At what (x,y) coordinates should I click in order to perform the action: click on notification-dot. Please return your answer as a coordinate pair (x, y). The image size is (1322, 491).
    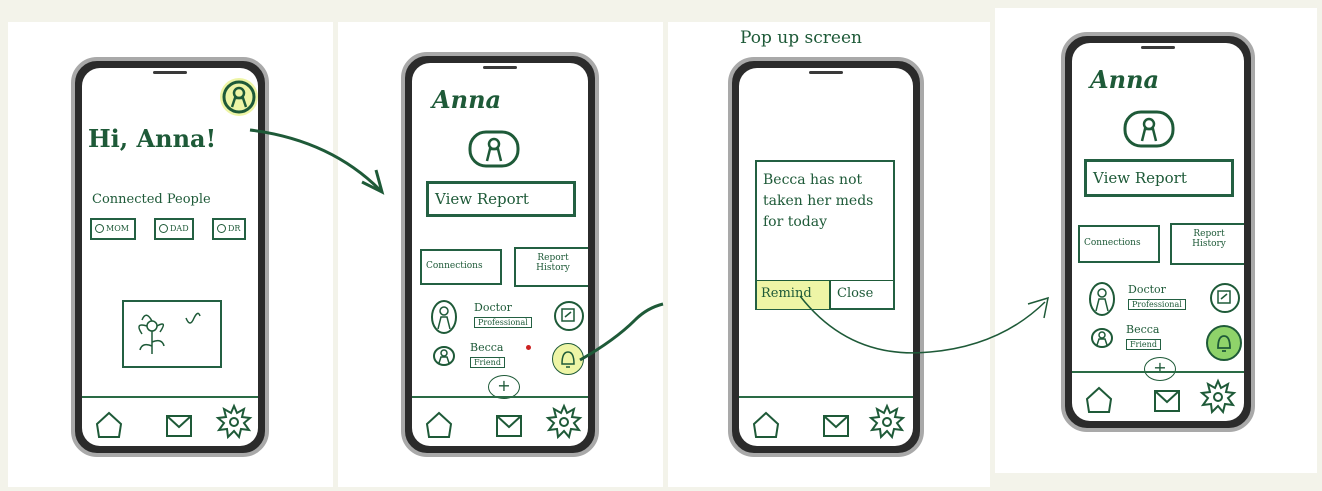
    Looking at the image, I should click on (528, 347).